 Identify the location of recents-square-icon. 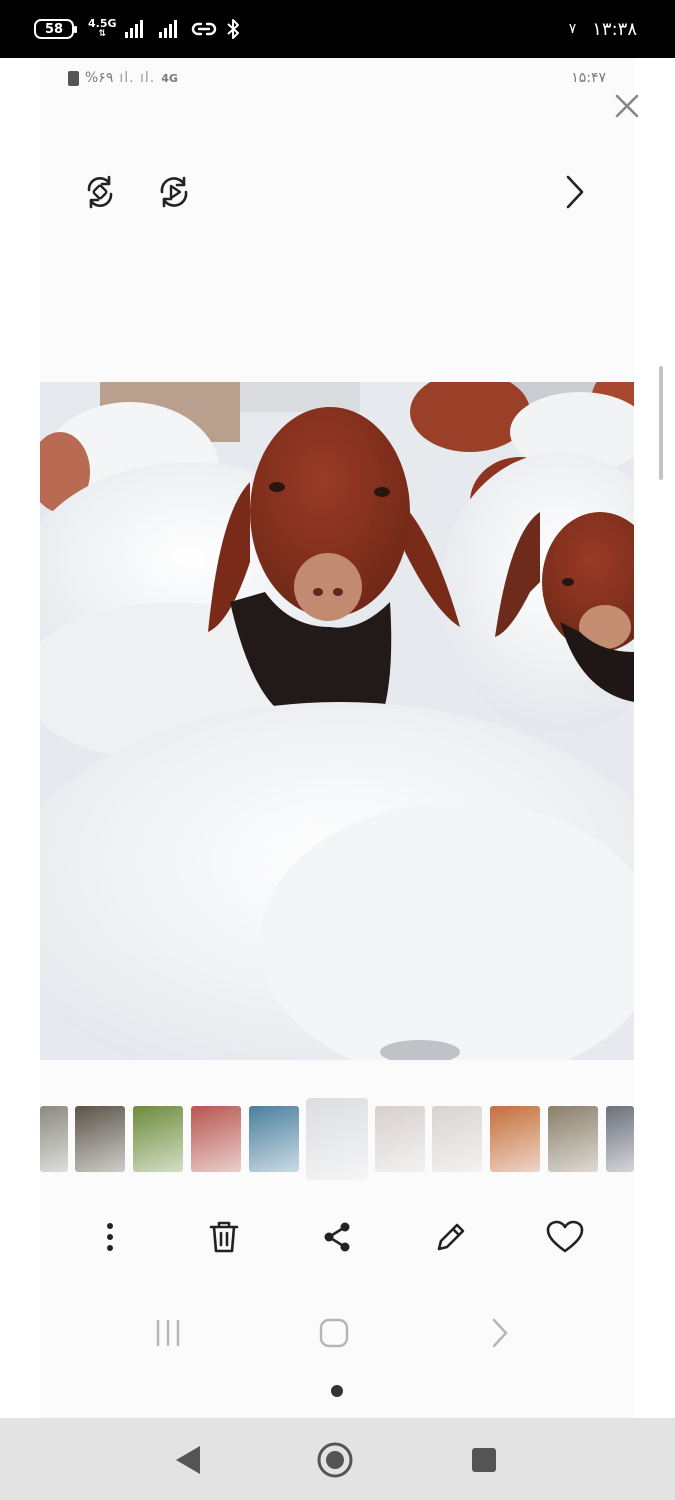
(484, 1460).